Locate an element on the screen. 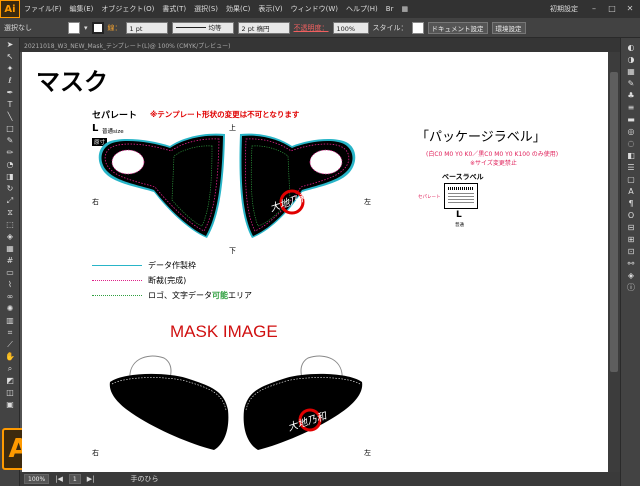 Image resolution: width=640 pixels, height=486 pixels. navigator-panel-icon: ◈ is located at coordinates (631, 275).